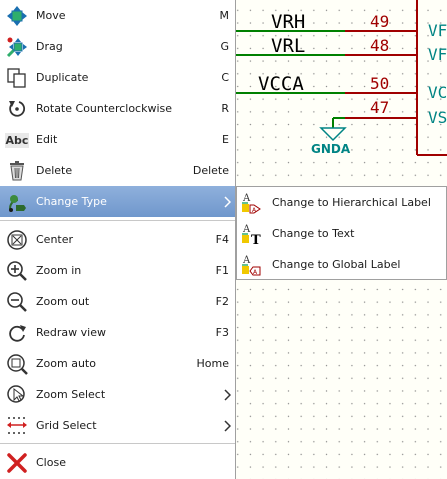  Describe the element at coordinates (117, 425) in the screenshot. I see `menu-item-grid-select: Grid Select` at that location.